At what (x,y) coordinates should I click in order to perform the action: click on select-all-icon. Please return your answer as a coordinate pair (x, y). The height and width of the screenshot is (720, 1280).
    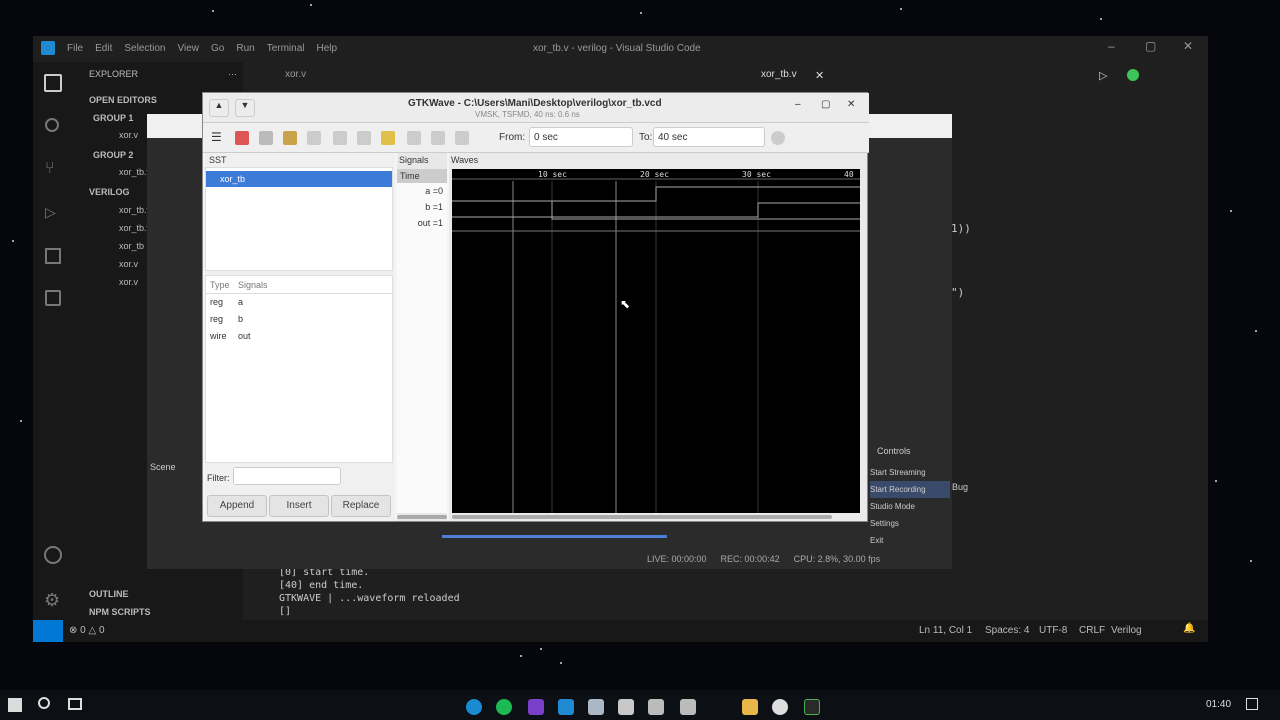
    Looking at the image, I should click on (314, 138).